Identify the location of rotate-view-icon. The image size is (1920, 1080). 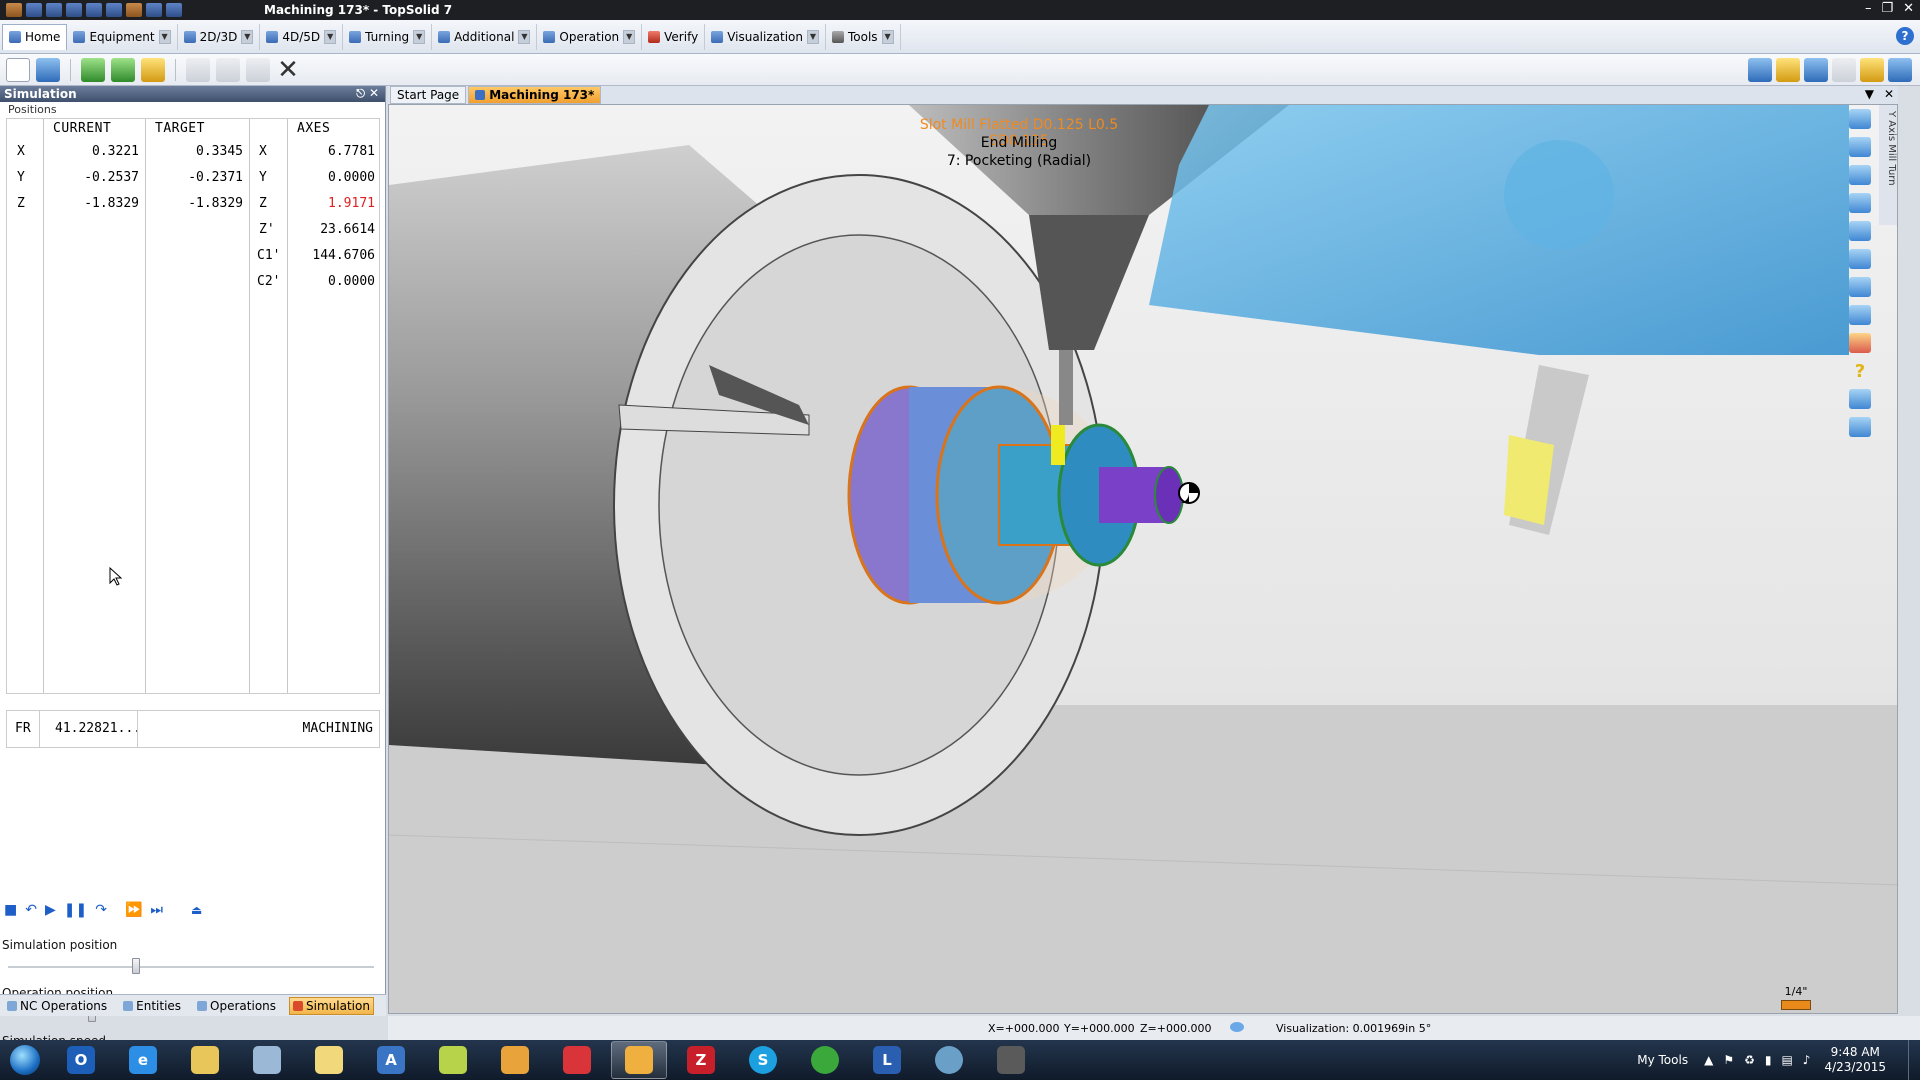
(1860, 315).